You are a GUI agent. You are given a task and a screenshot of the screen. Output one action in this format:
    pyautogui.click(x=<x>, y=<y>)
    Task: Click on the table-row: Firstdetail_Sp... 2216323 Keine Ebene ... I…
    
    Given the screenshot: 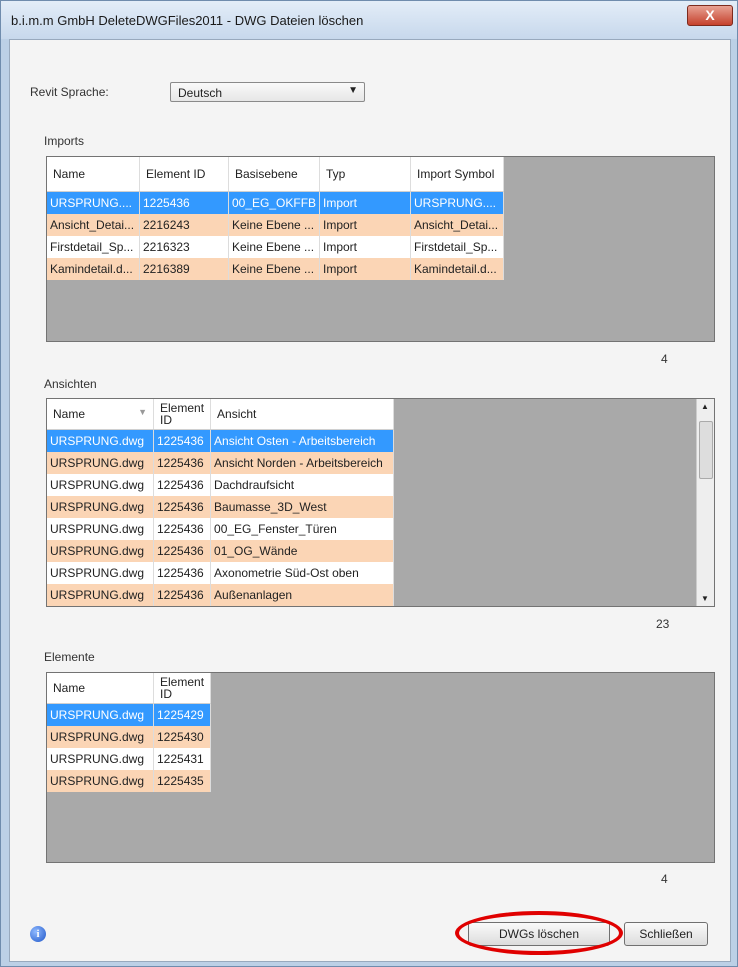 What is the action you would take?
    pyautogui.click(x=275, y=247)
    